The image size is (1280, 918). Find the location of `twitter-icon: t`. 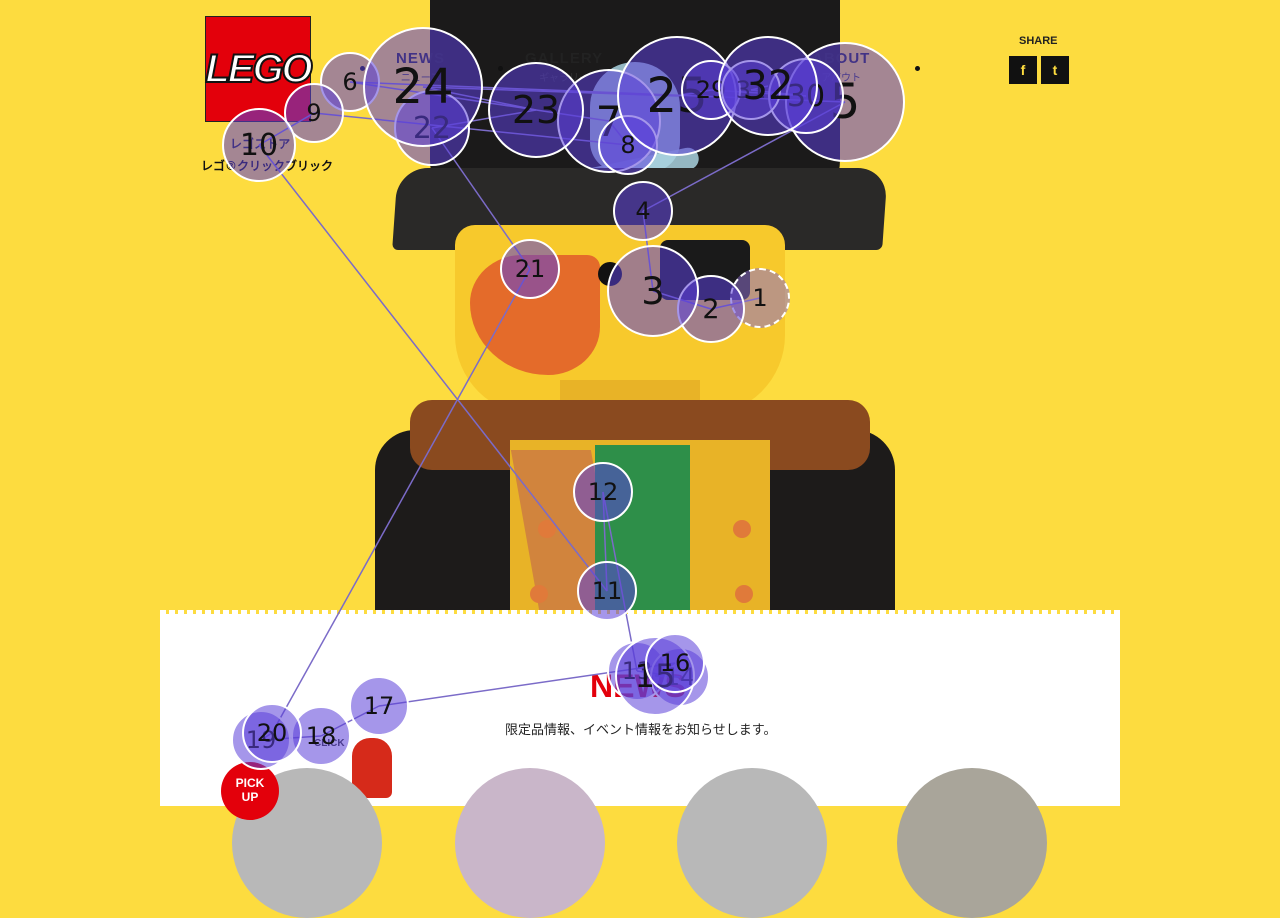

twitter-icon: t is located at coordinates (1055, 70).